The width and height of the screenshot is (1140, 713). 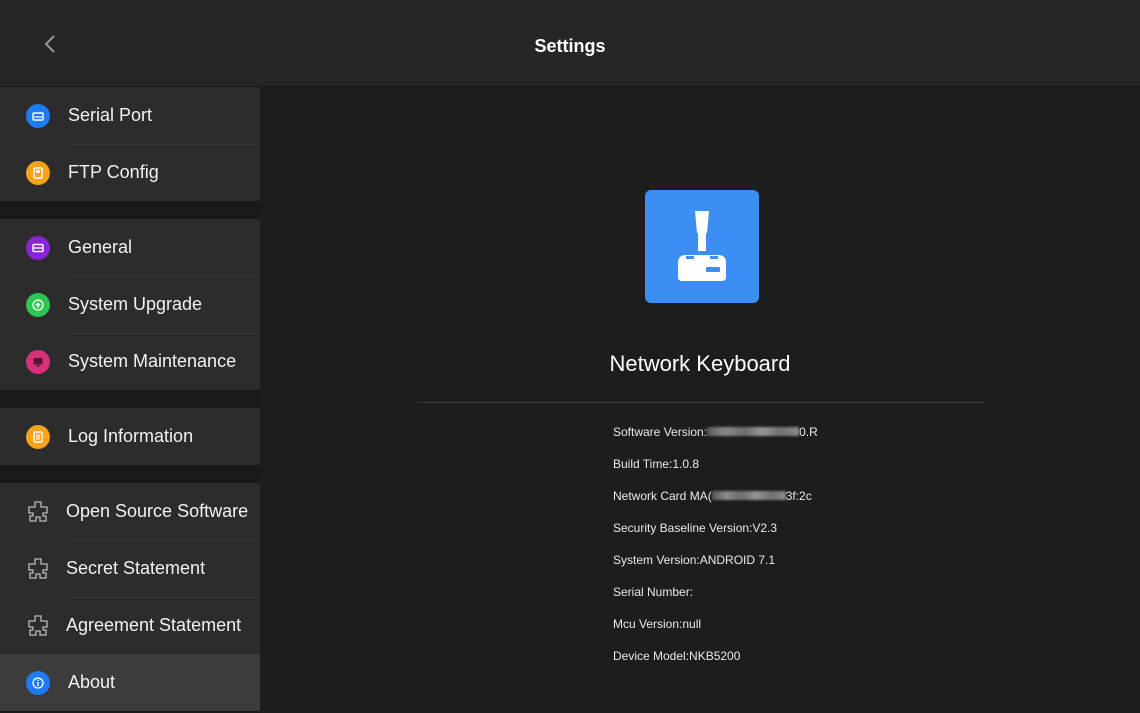 I want to click on sidebar-item-secret-statement: Secret Statement, so click(x=130, y=568).